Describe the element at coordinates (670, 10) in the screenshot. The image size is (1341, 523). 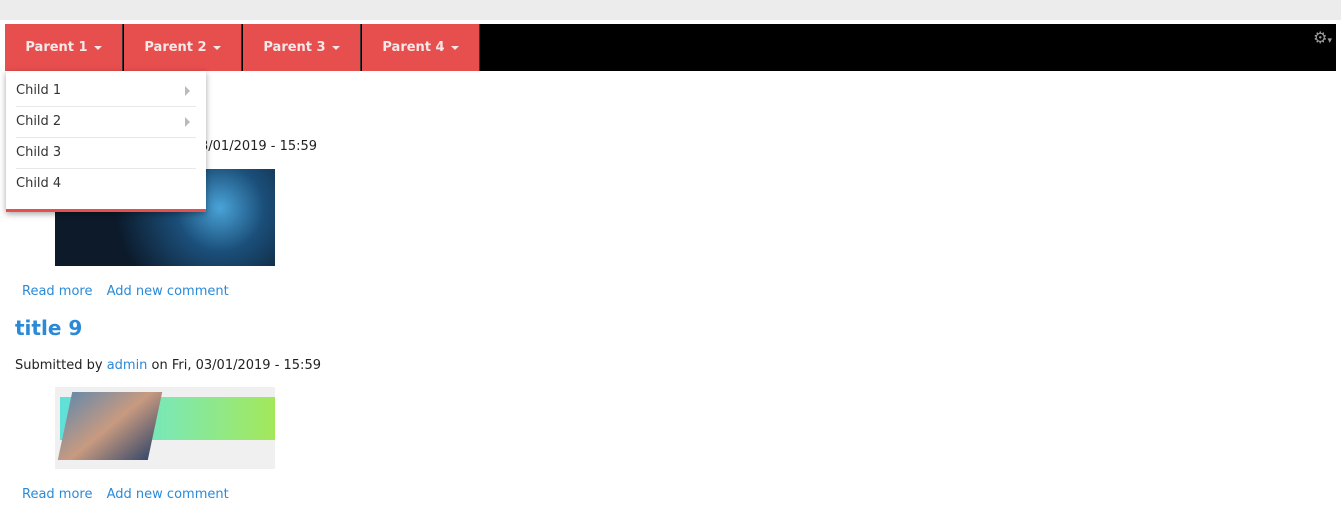
I see `browser-top-strip` at that location.